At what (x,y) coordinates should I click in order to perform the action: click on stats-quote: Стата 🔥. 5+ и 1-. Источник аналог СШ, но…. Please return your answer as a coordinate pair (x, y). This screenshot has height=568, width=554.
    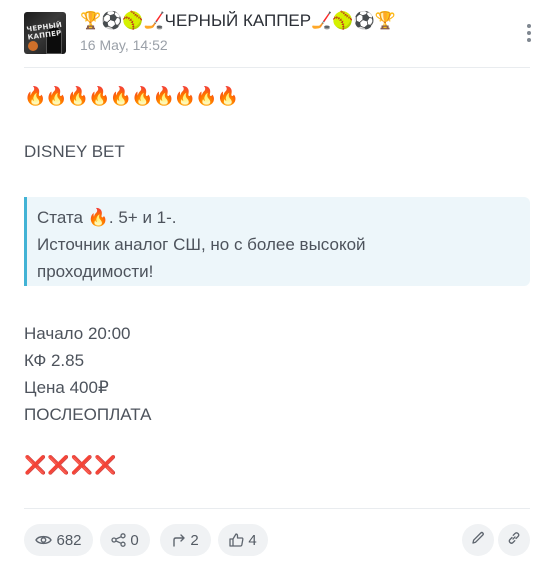
    Looking at the image, I should click on (277, 241).